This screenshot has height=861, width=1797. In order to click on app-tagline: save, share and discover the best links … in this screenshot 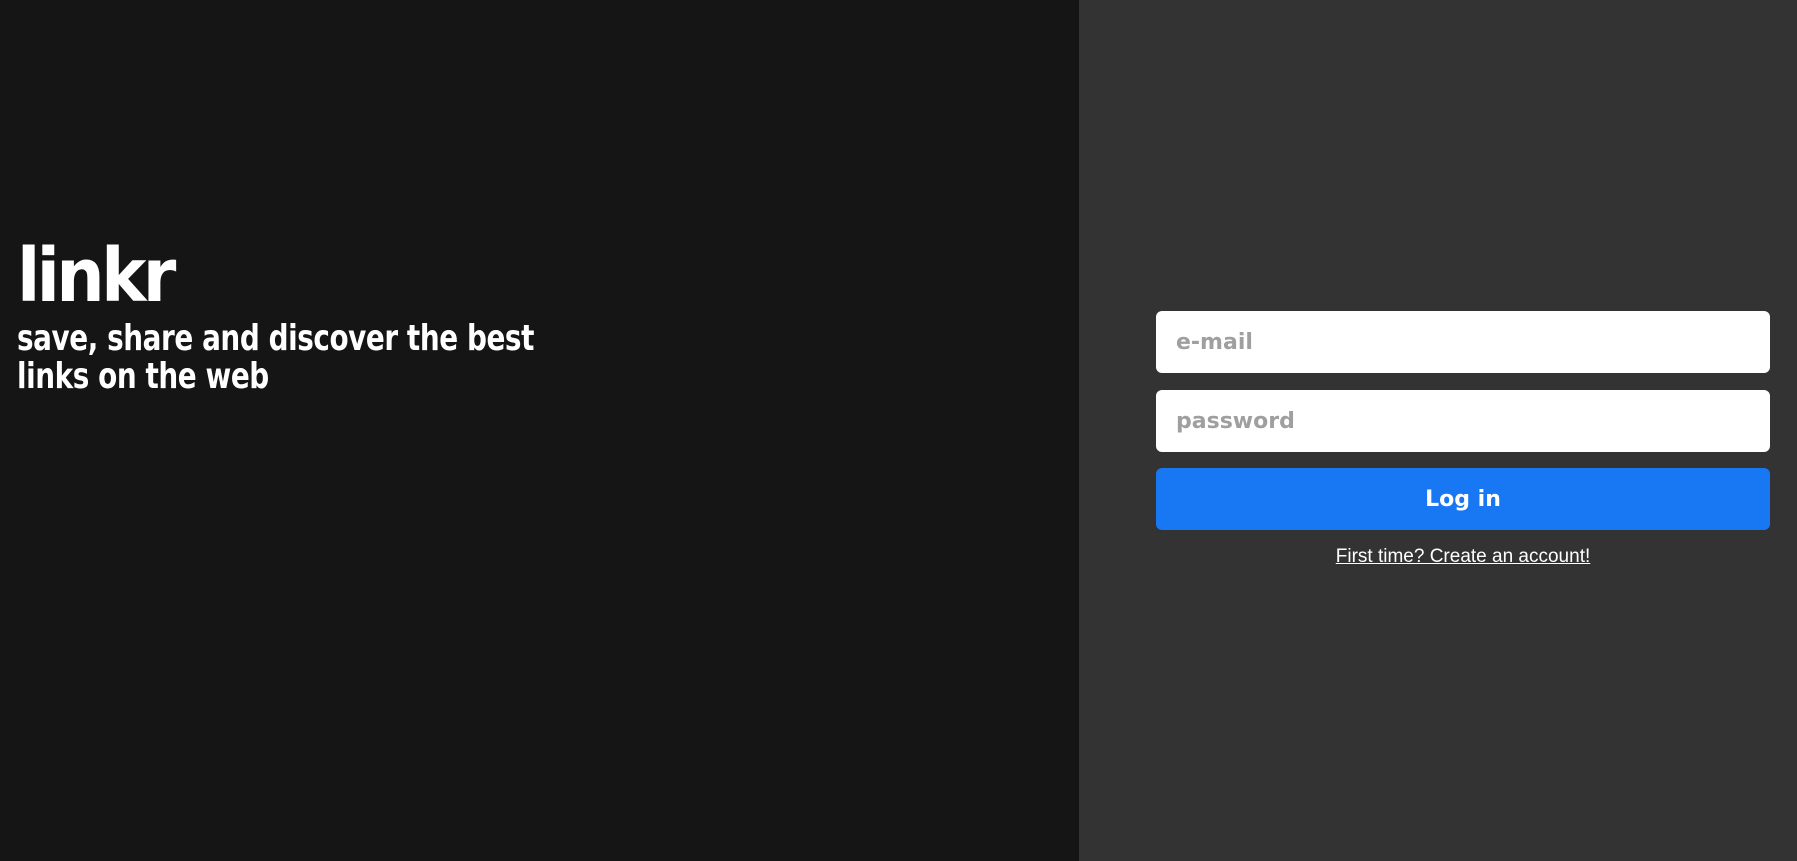, I will do `click(275, 357)`.